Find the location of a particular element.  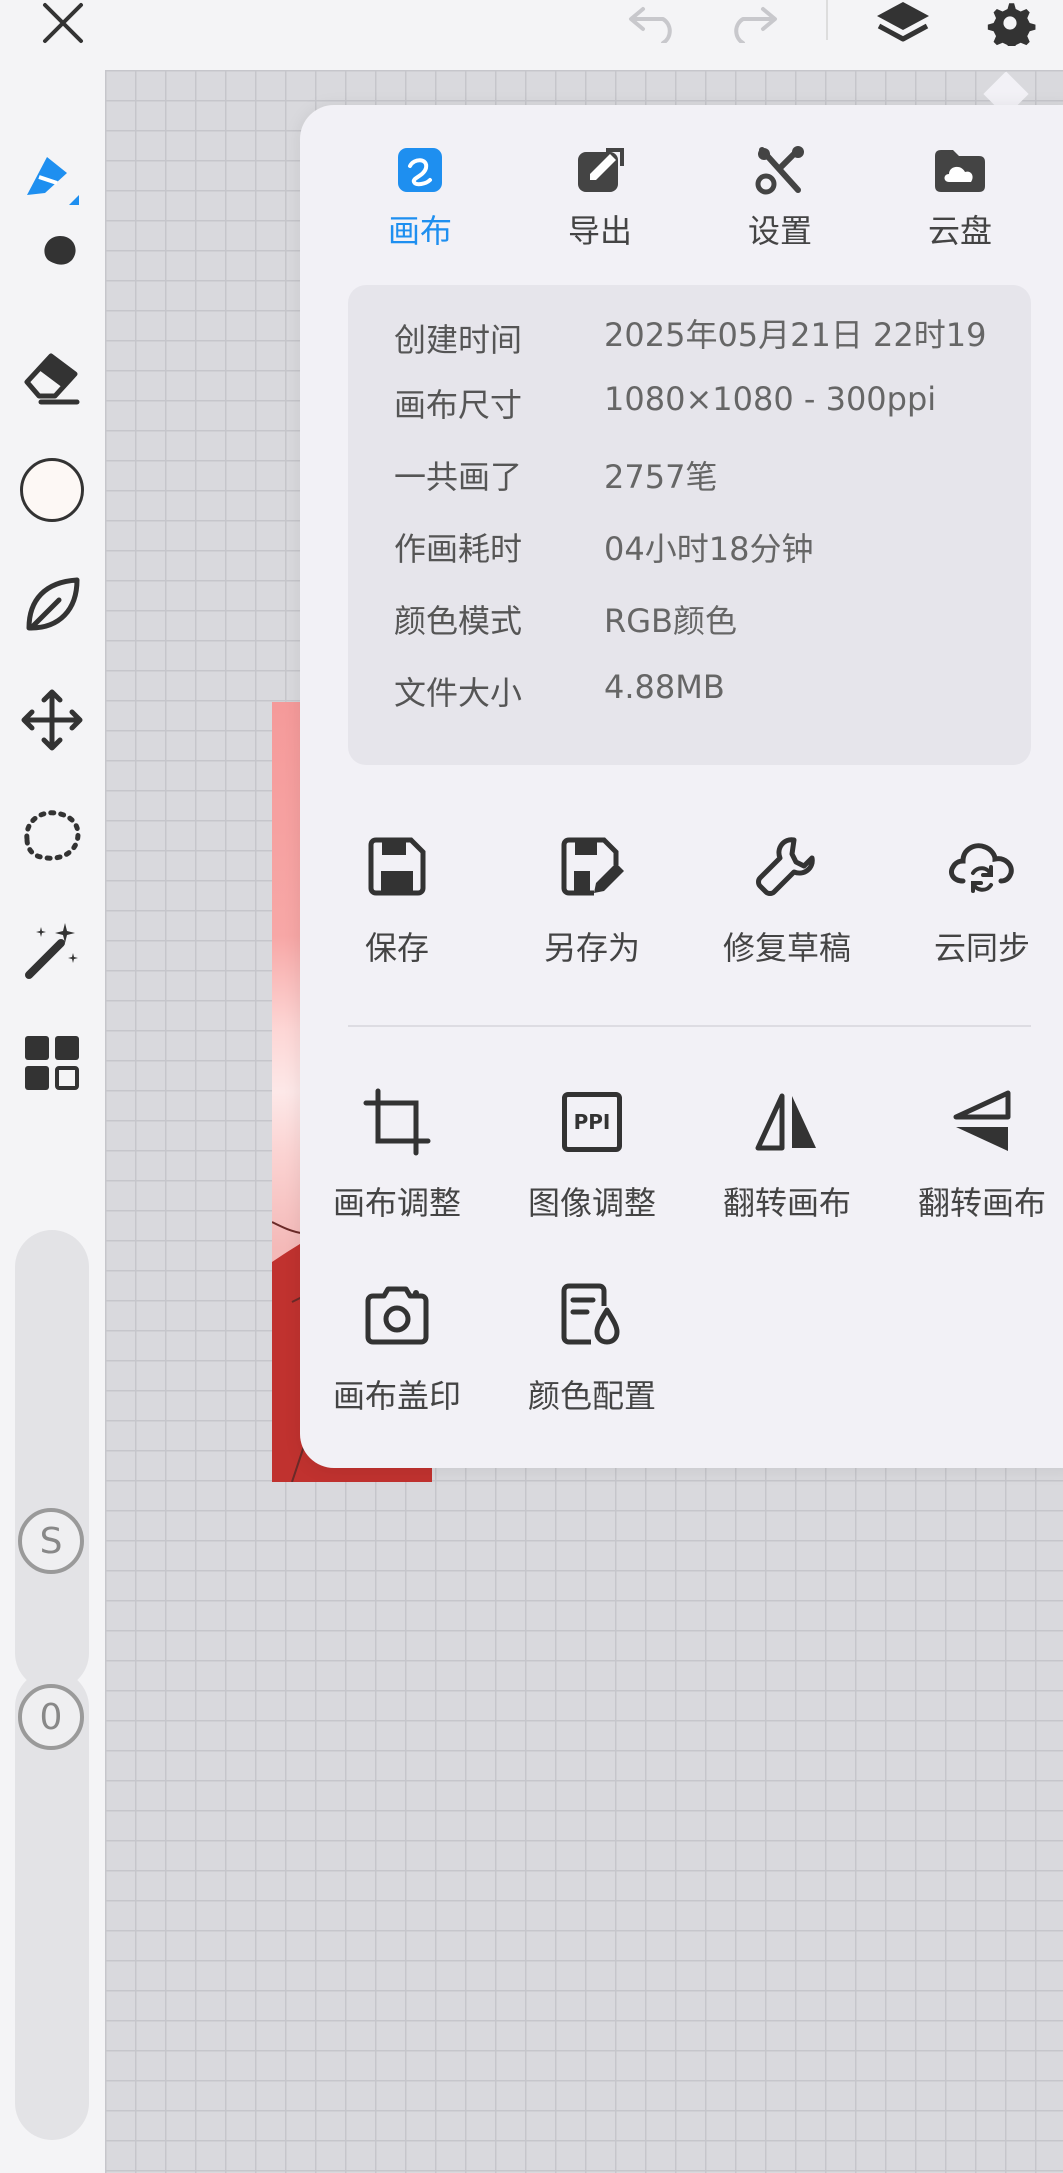

redo-icon is located at coordinates (751, 23).